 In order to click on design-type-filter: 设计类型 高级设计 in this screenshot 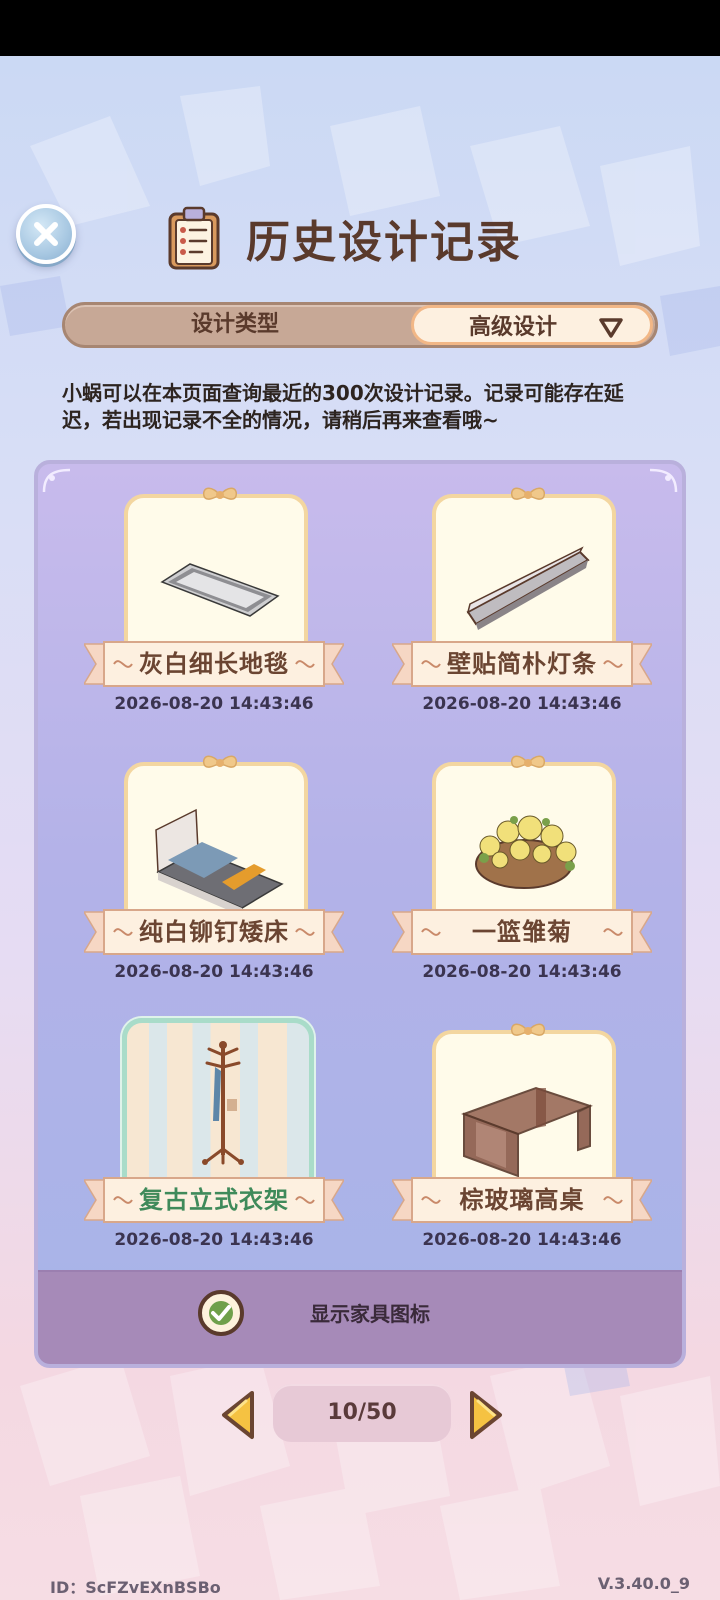, I will do `click(360, 325)`.